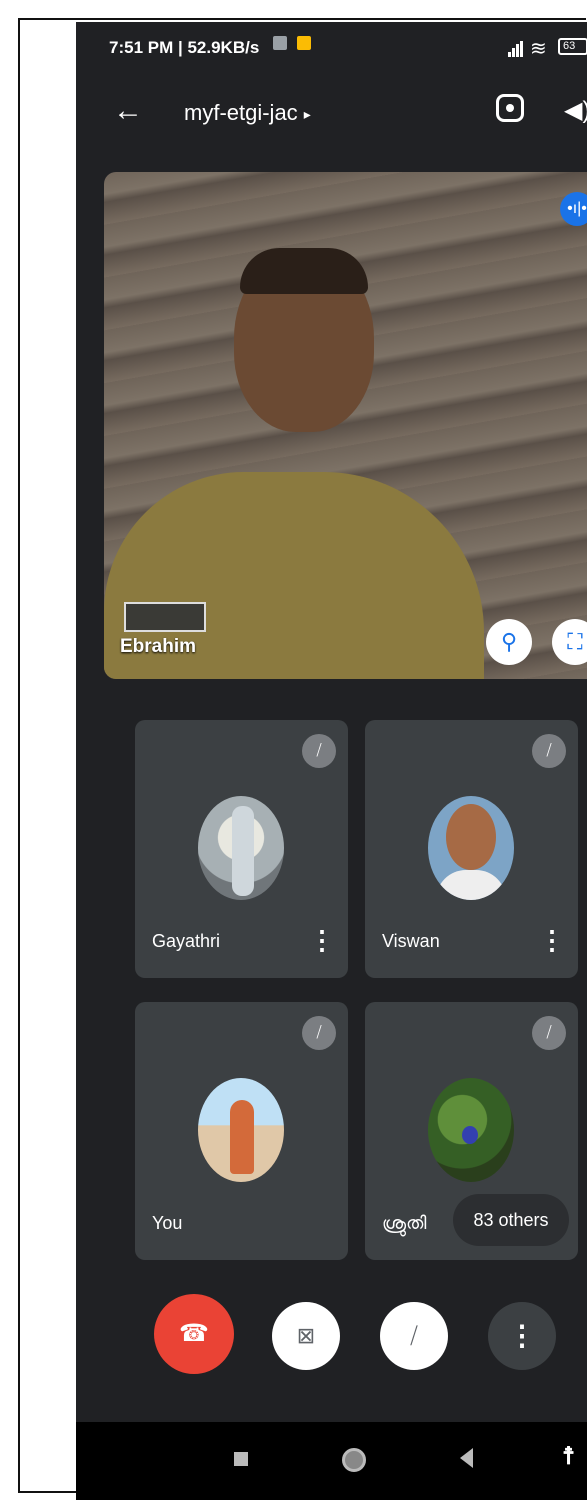  Describe the element at coordinates (575, 641) in the screenshot. I see `fullscreen-icon: ⛶` at that location.